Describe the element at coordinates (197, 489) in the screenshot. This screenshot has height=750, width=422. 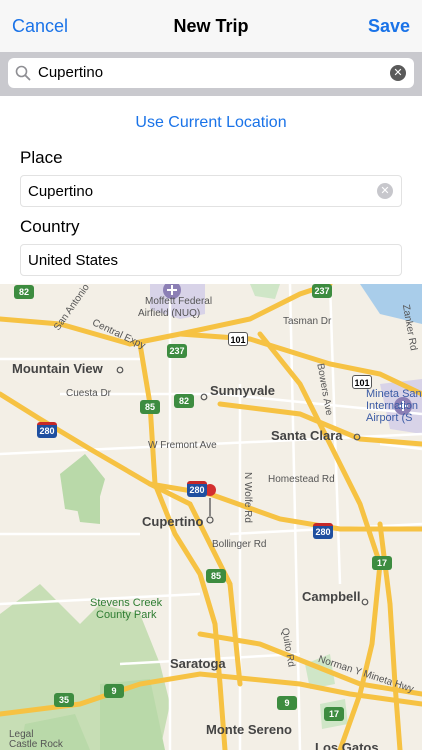
I see `route-shield-280b: 280` at that location.